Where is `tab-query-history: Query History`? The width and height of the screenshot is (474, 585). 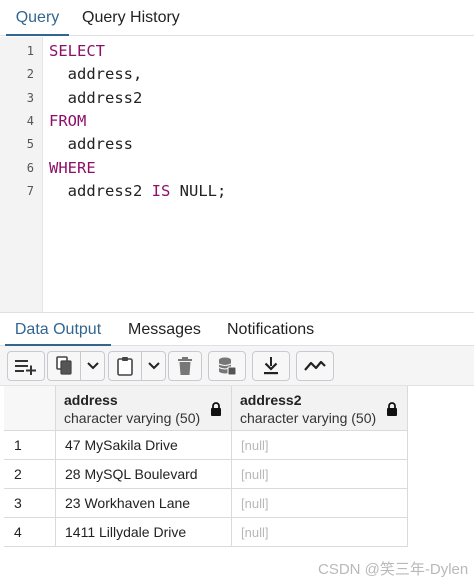 tab-query-history: Query History is located at coordinates (131, 18).